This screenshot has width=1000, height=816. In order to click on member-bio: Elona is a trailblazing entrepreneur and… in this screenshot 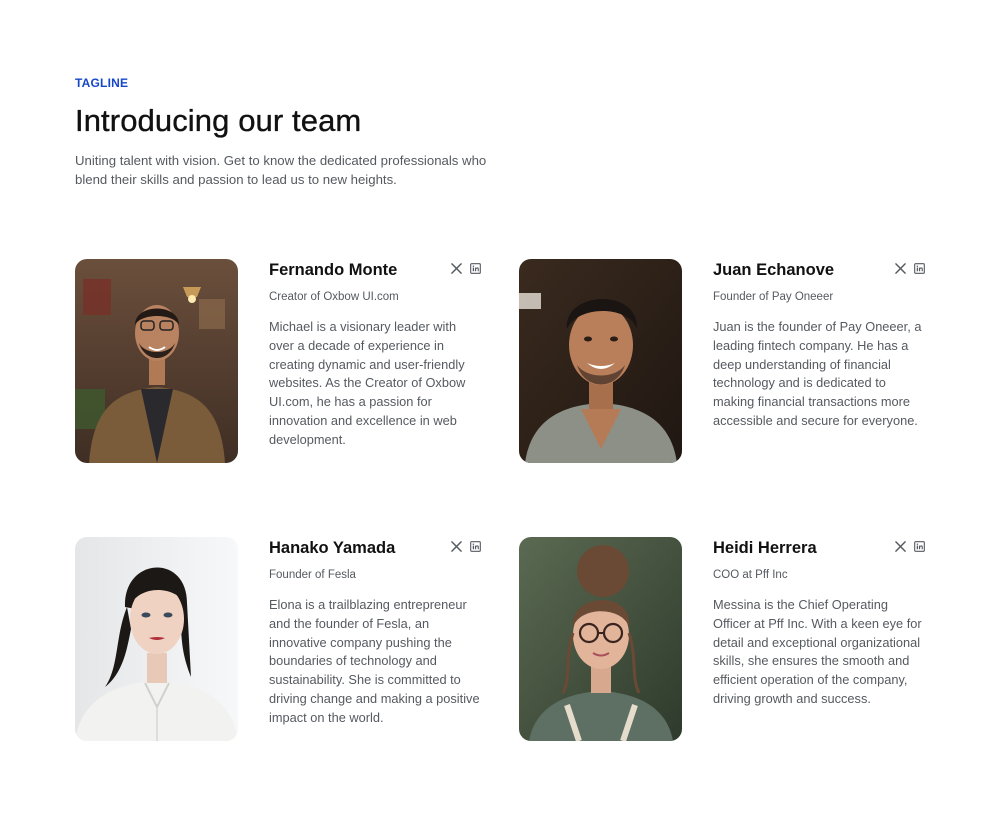, I will do `click(374, 661)`.